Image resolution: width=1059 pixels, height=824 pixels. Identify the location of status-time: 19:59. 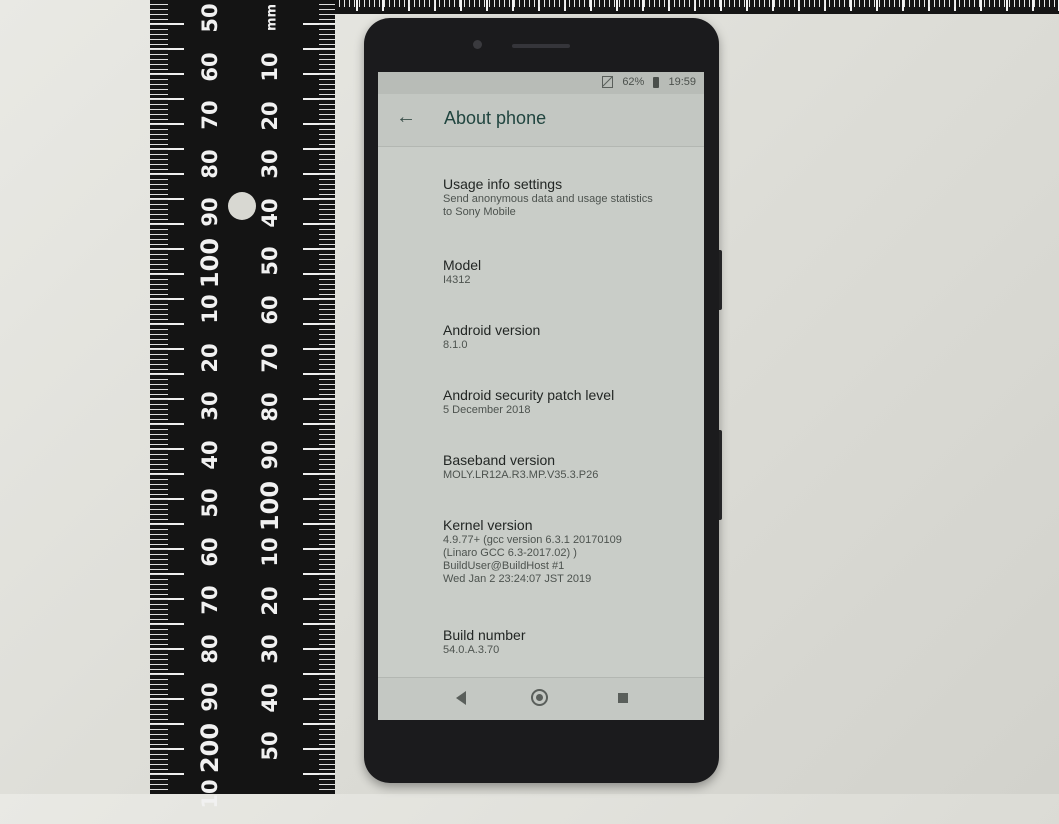
(682, 82).